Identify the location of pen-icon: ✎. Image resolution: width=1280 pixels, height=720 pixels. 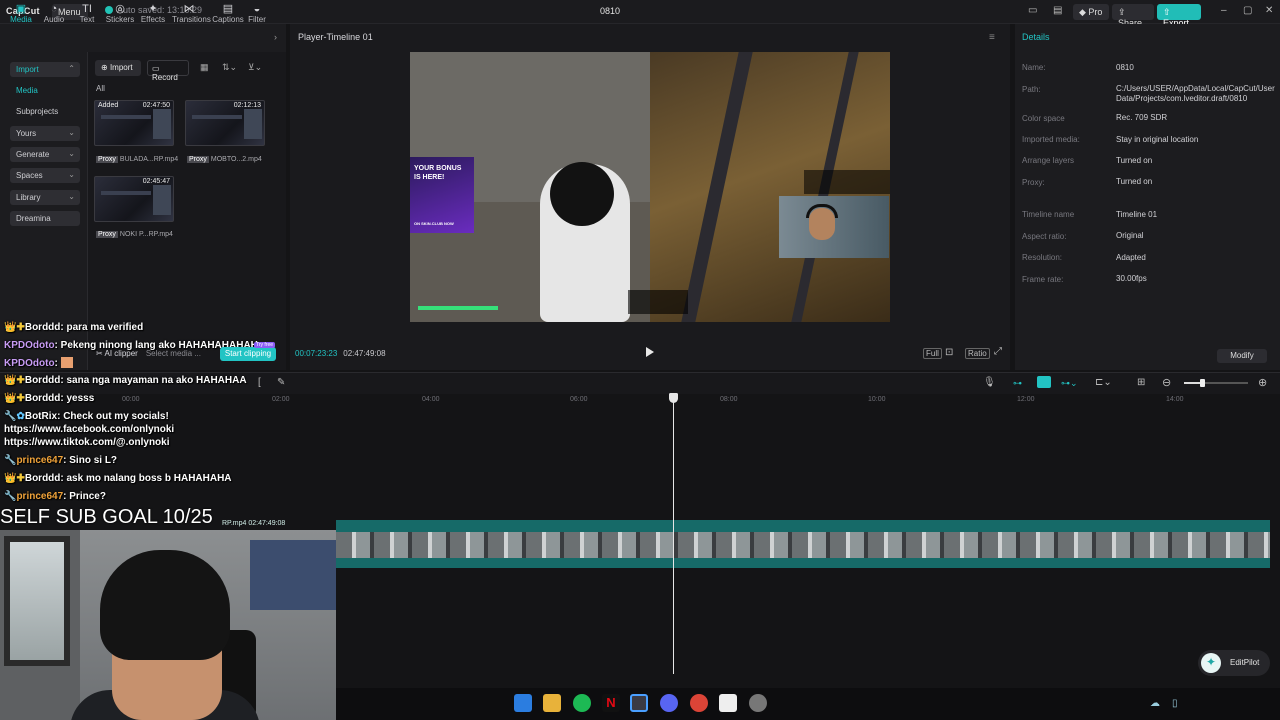
(281, 382).